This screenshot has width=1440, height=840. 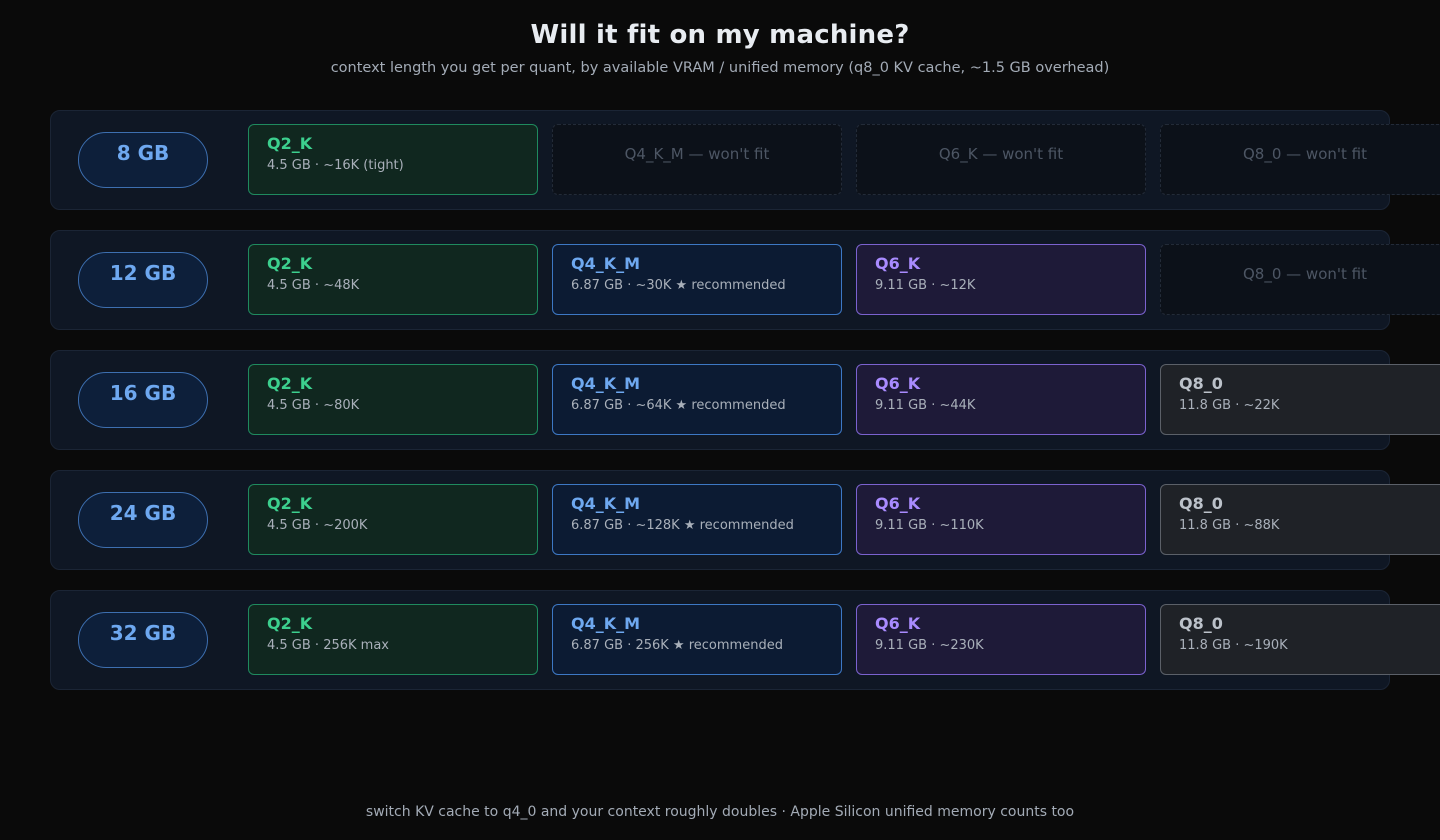 What do you see at coordinates (1001, 519) in the screenshot?
I see `quant-card: Q6_K 9.11 GB · ~110K` at bounding box center [1001, 519].